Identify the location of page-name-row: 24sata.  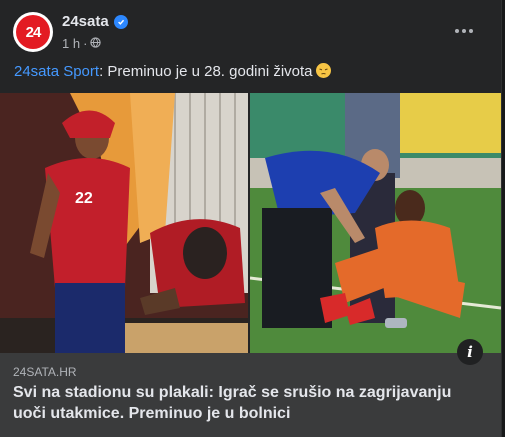
(95, 21).